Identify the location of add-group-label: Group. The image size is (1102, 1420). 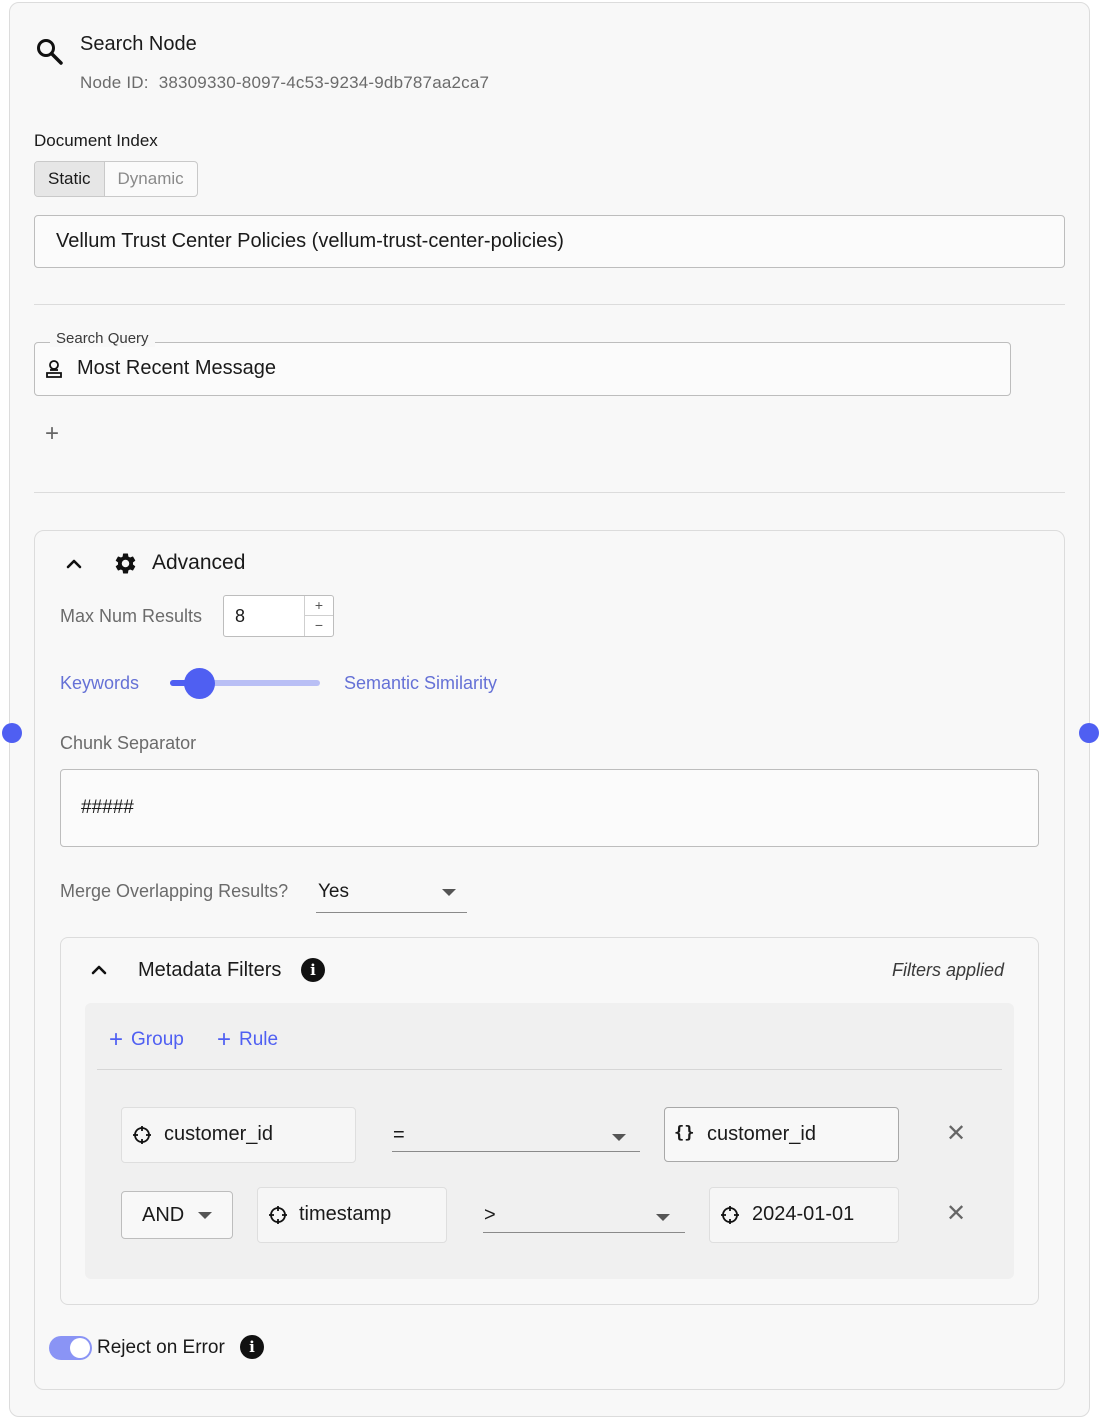
(157, 1039).